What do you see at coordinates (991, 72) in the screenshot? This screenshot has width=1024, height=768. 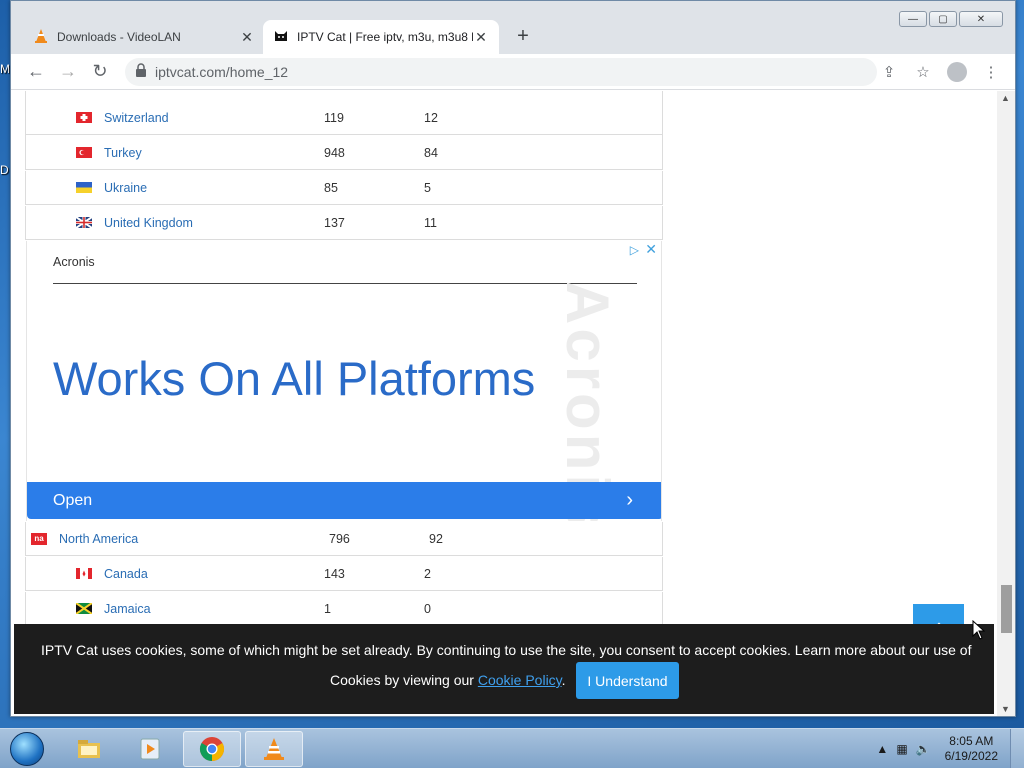 I see `browser-menu-icon: ⋮` at bounding box center [991, 72].